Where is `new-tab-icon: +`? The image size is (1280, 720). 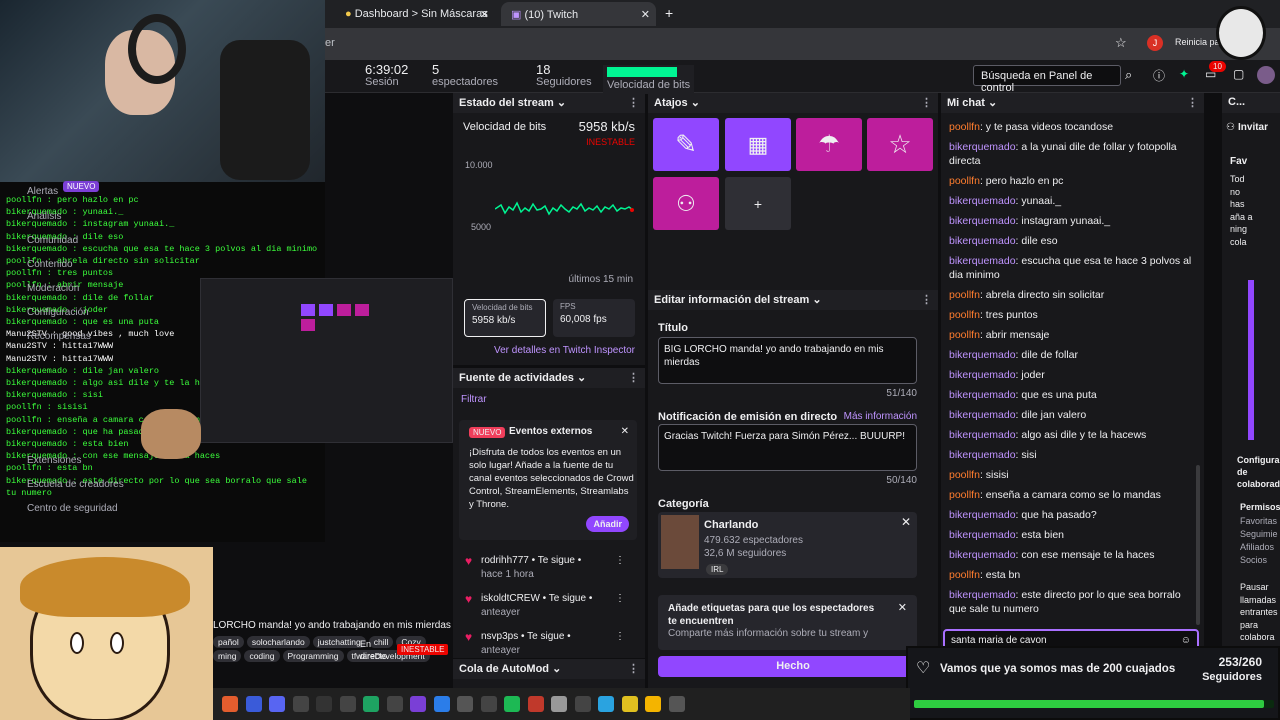
new-tab-icon: + is located at coordinates (669, 13).